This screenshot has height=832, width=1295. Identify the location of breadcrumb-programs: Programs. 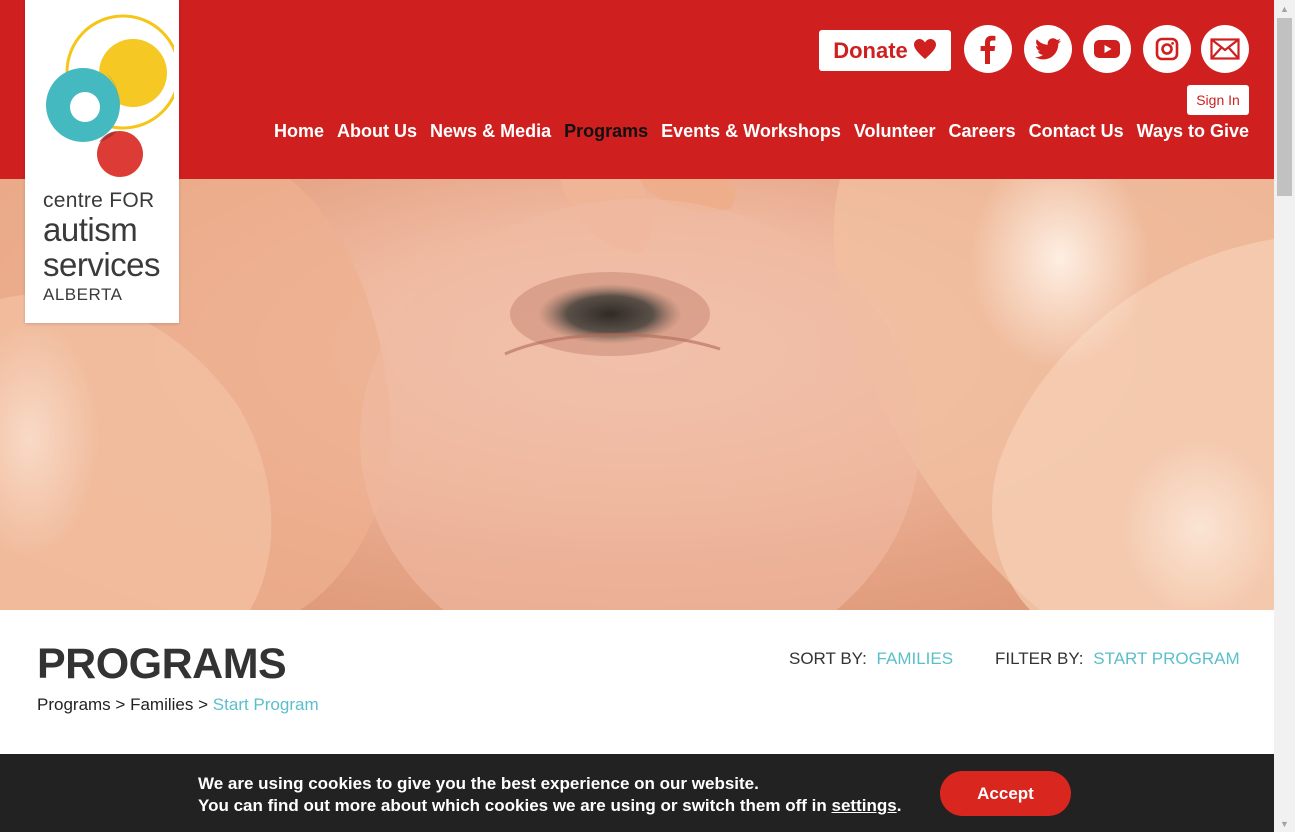
(74, 704).